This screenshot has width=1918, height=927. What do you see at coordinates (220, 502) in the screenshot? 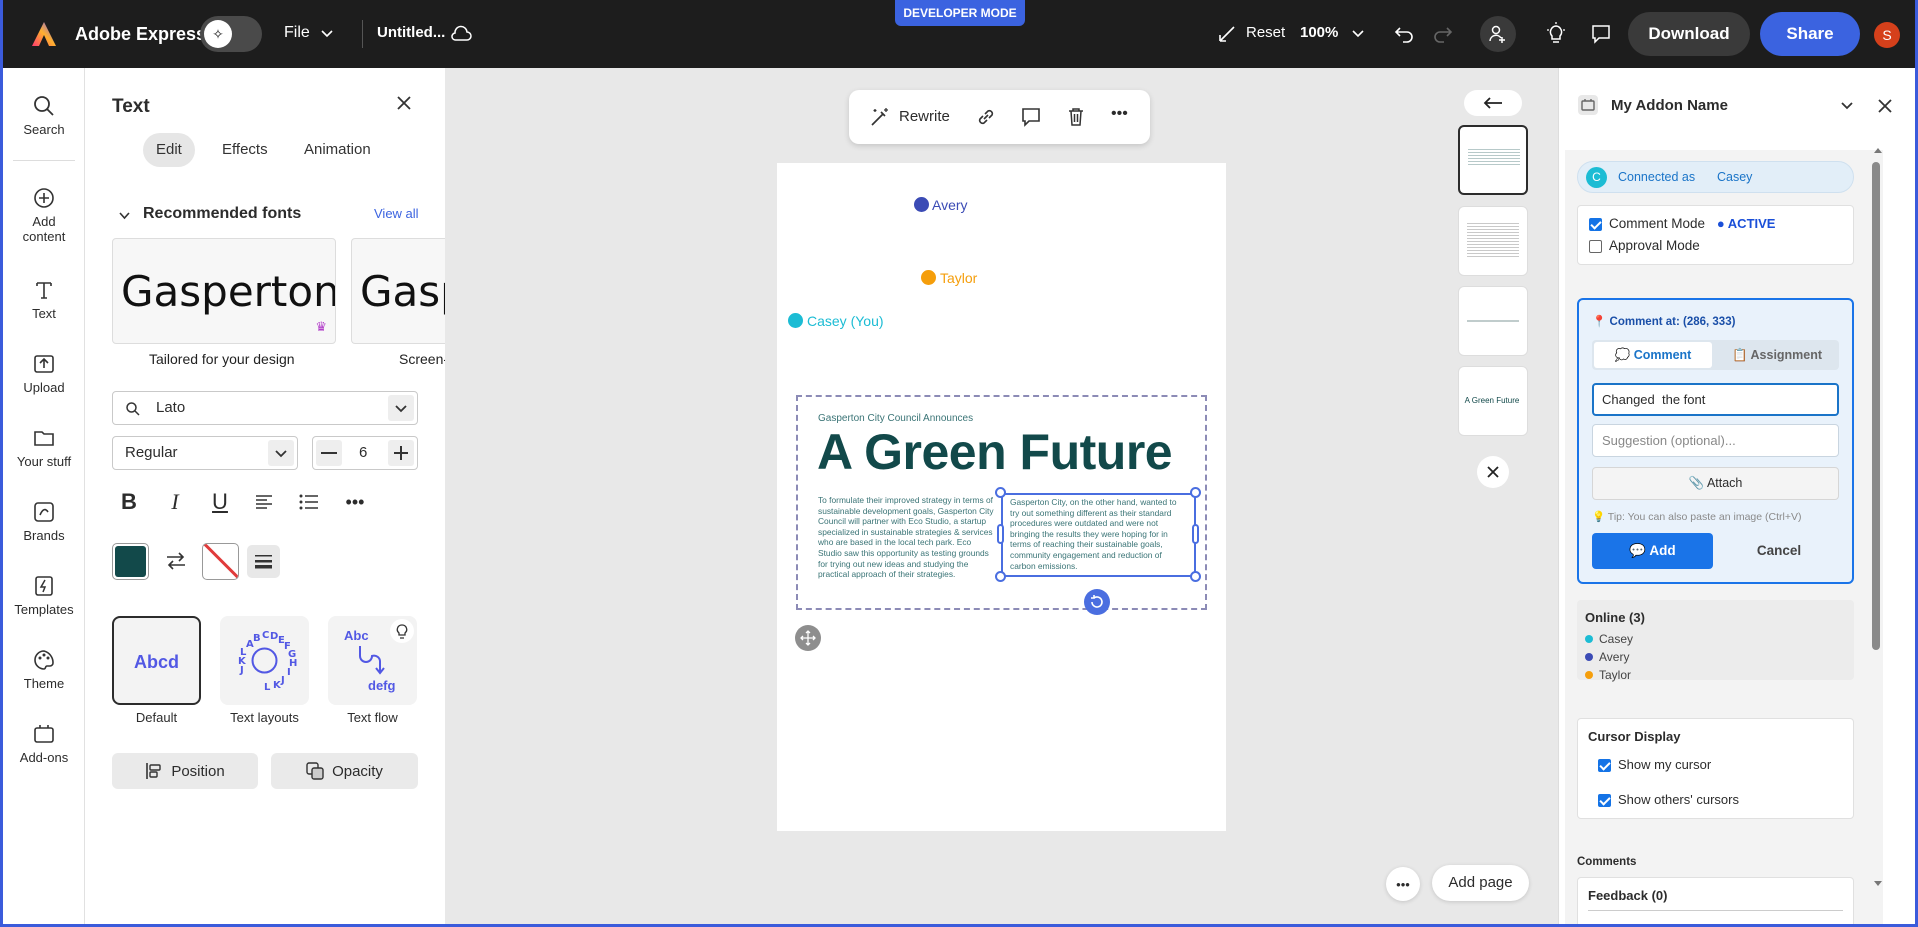
I see `underline-icon: U` at bounding box center [220, 502].